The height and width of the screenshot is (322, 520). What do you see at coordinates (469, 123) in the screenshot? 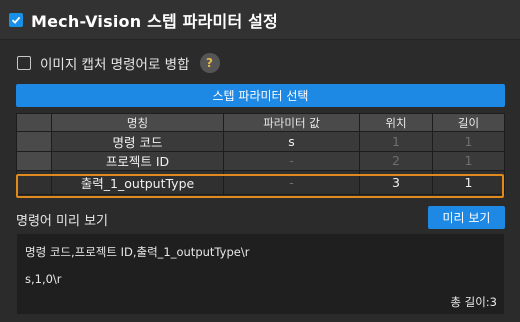
I see `column-header-length: 길이` at bounding box center [469, 123].